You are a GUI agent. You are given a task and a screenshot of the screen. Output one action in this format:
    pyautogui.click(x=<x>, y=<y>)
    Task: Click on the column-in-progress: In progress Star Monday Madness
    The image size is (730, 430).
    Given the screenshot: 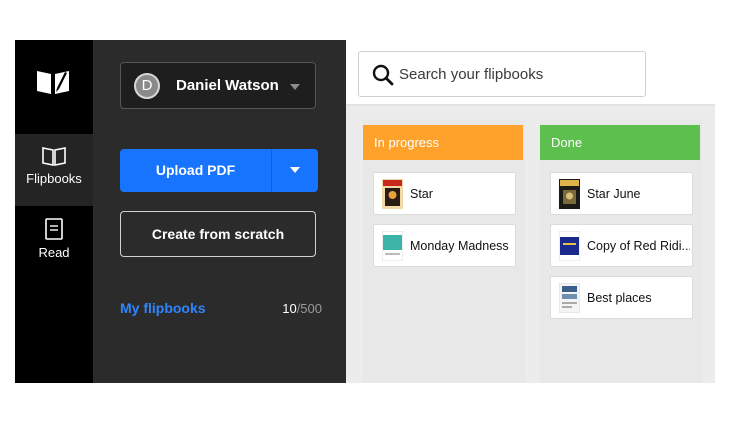 What is the action you would take?
    pyautogui.click(x=444, y=251)
    